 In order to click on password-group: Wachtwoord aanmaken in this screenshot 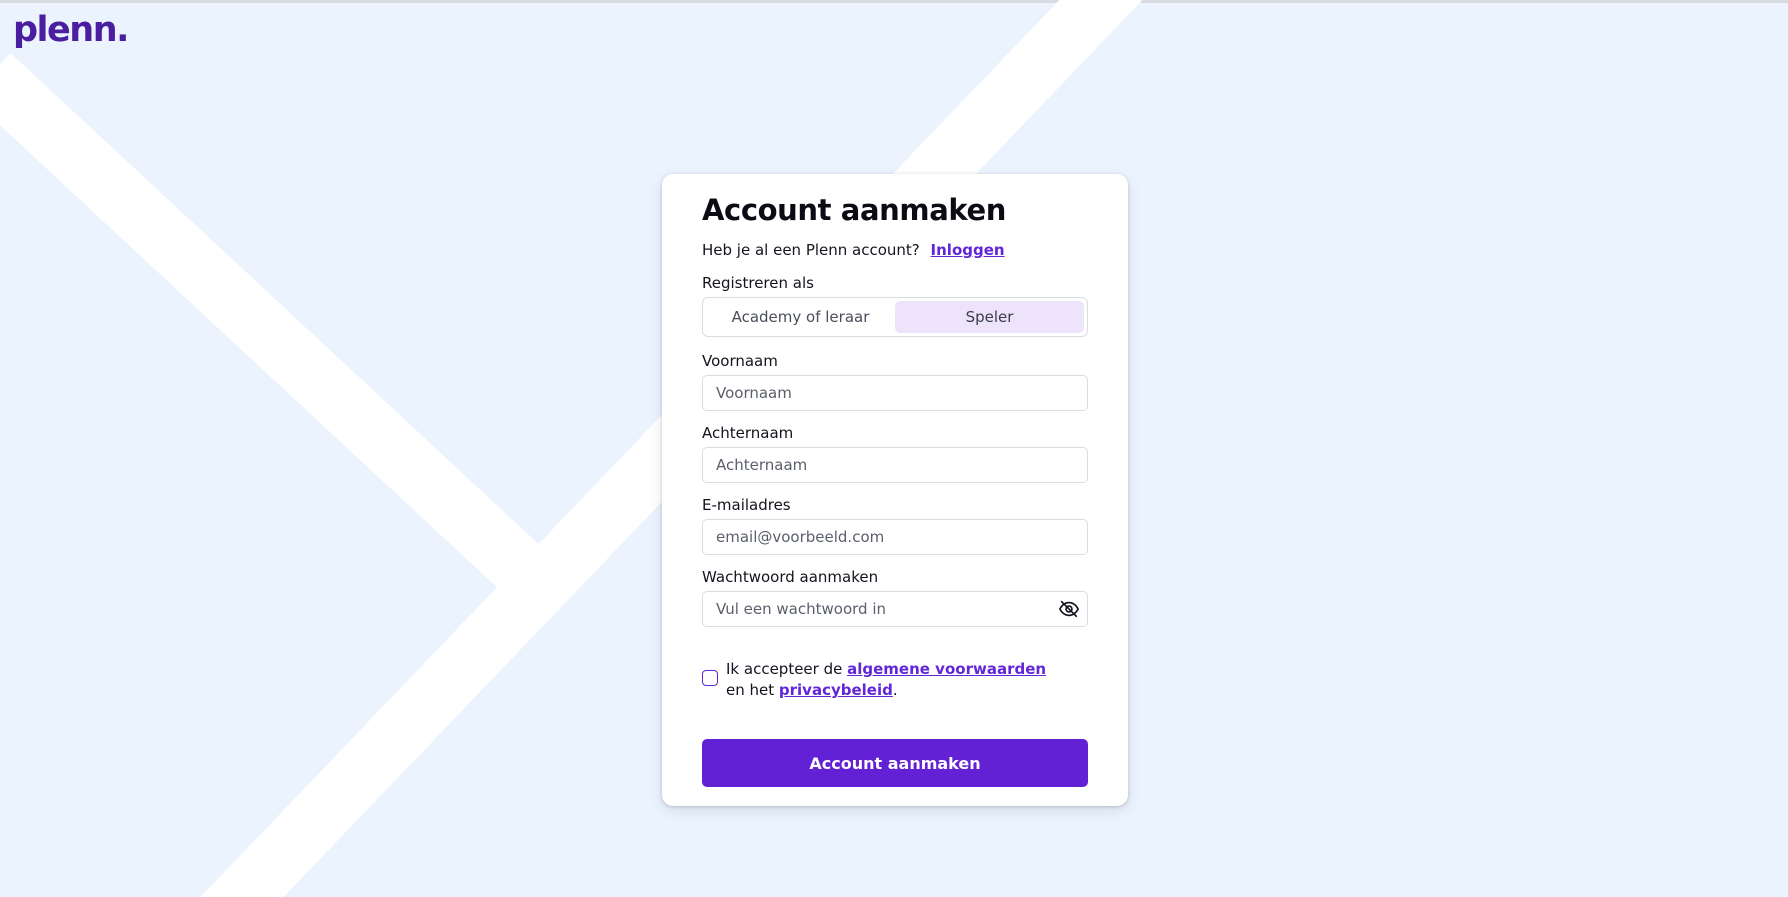, I will do `click(895, 597)`.